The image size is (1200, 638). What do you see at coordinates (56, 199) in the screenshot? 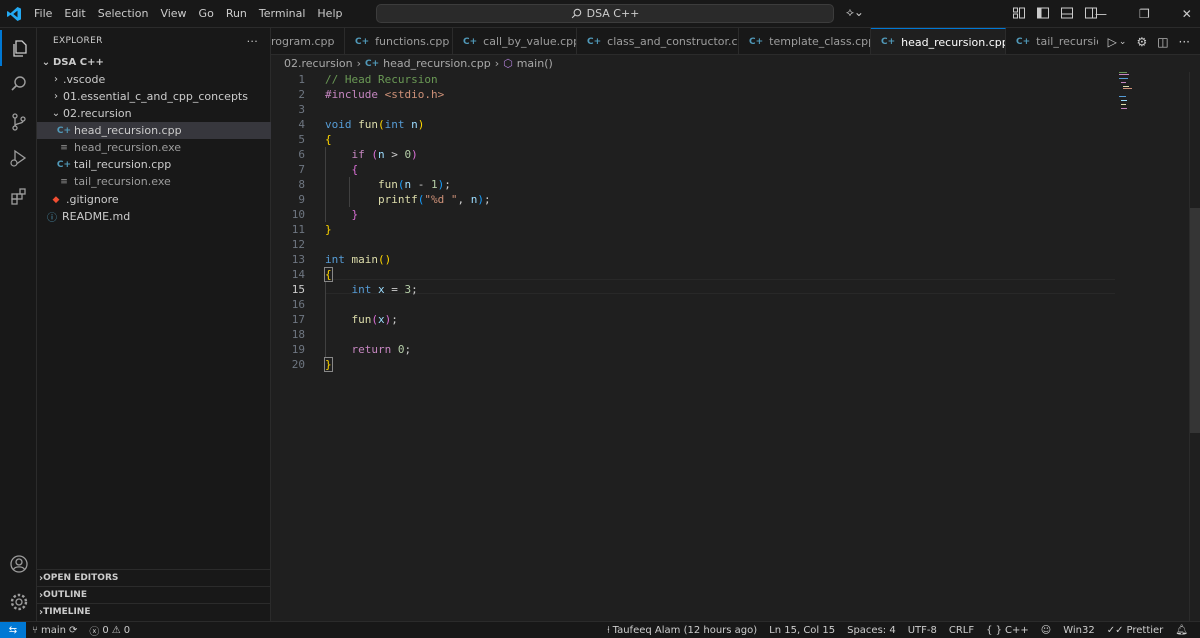
I see `git-file-icon: ◆` at bounding box center [56, 199].